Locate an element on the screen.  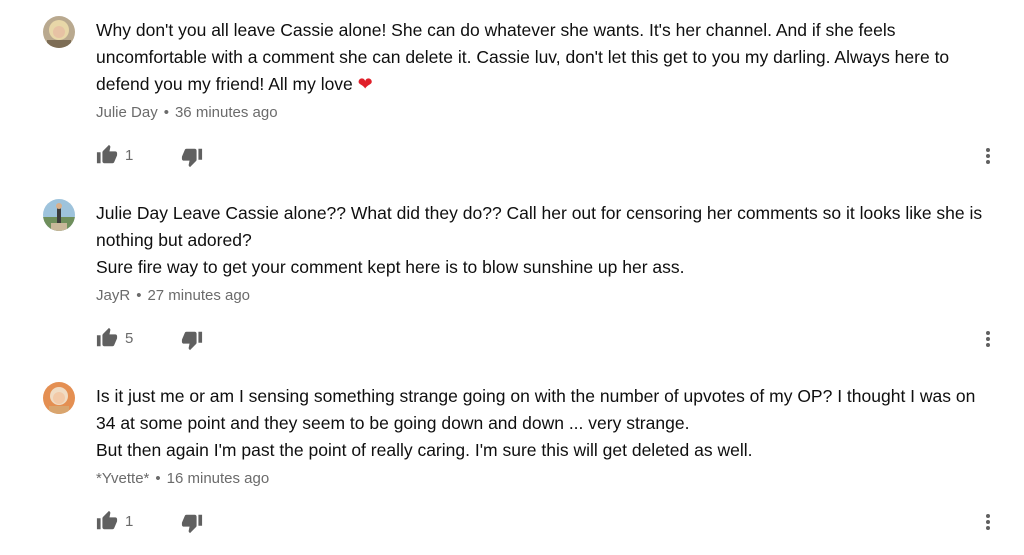
comment-timestamp: 36 minutes ago is located at coordinates (226, 112).